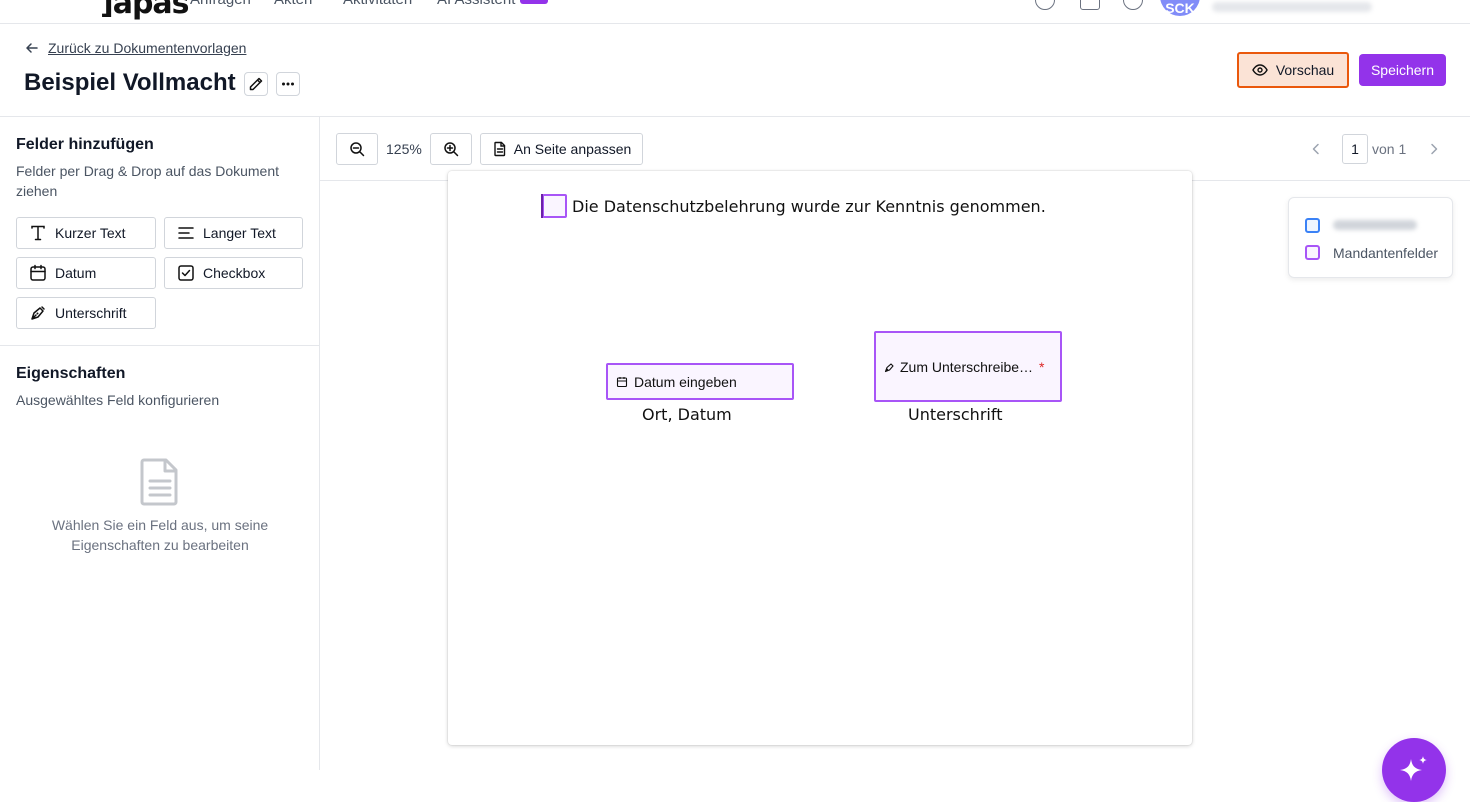 This screenshot has width=1470, height=802. Describe the element at coordinates (38, 233) in the screenshot. I see `text-icon` at that location.